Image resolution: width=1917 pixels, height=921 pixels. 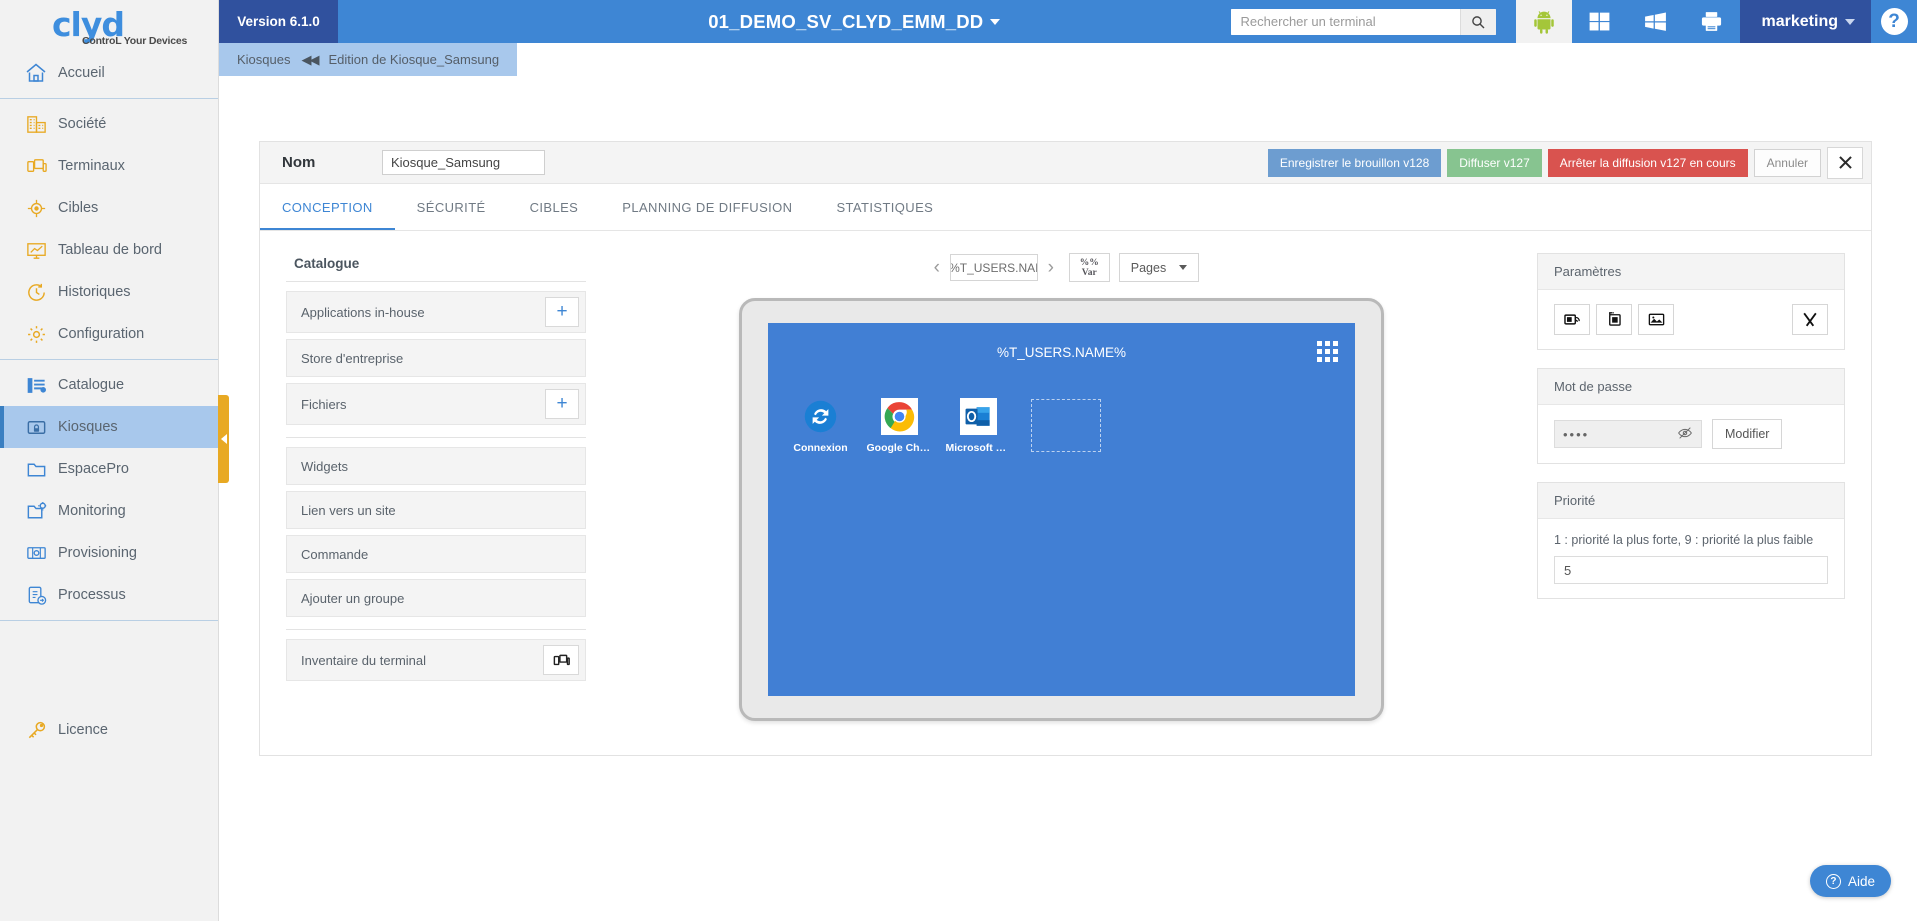 I want to click on search-button, so click(x=1477, y=21).